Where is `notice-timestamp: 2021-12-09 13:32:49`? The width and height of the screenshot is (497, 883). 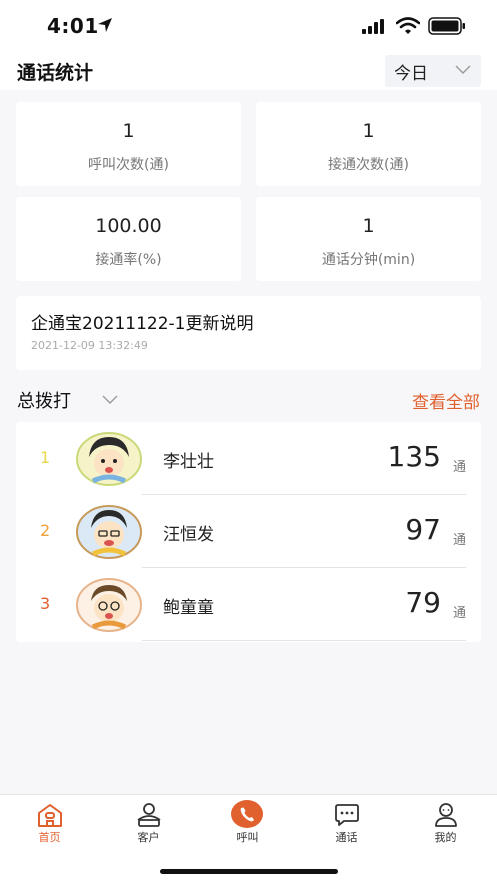 notice-timestamp: 2021-12-09 13:32:49 is located at coordinates (89, 345).